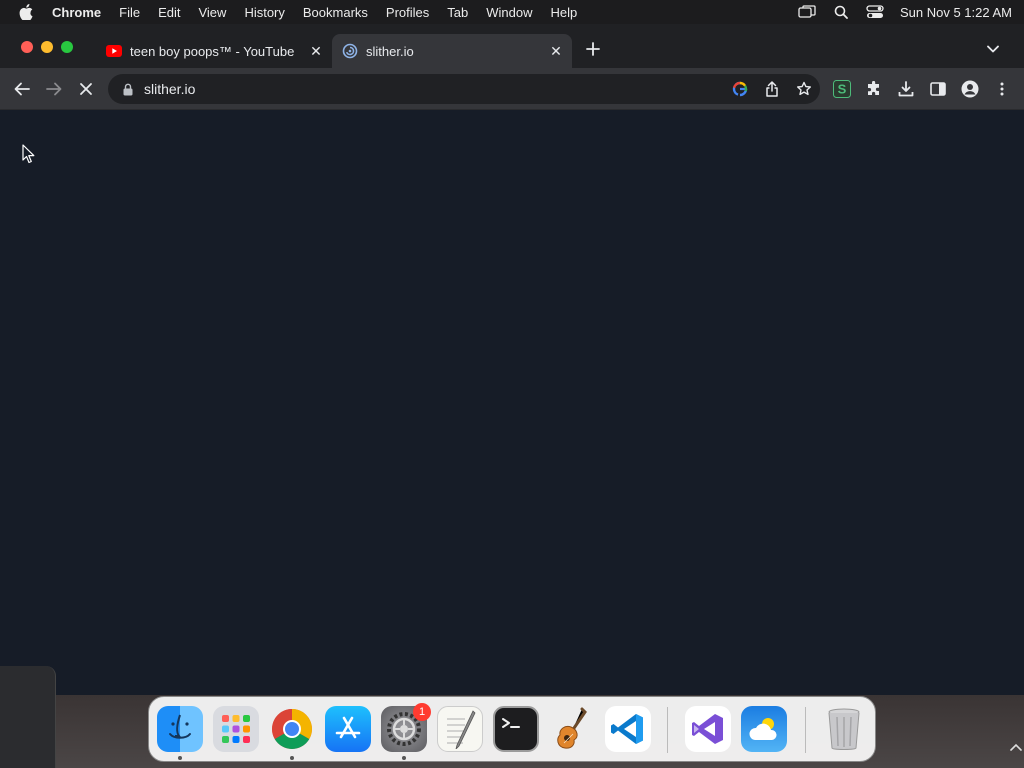 The height and width of the screenshot is (768, 1024). I want to click on svg-text: S, so click(842, 89).